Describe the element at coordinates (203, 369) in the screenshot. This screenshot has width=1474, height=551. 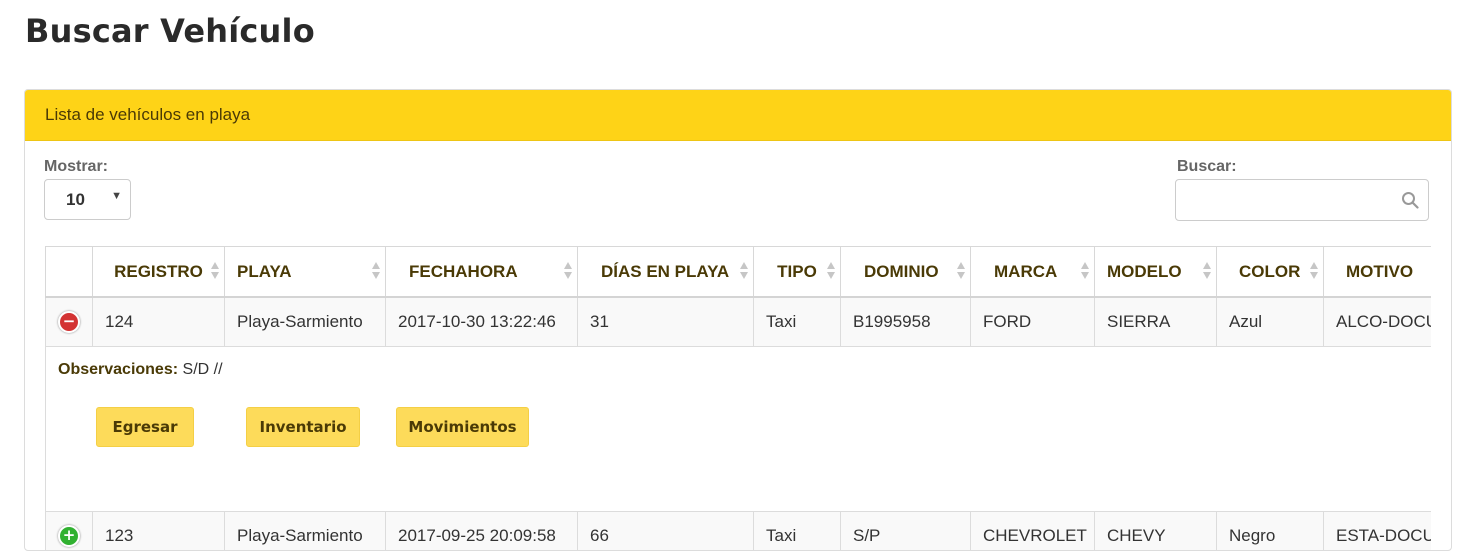
I see `observations-value: S/D //` at that location.